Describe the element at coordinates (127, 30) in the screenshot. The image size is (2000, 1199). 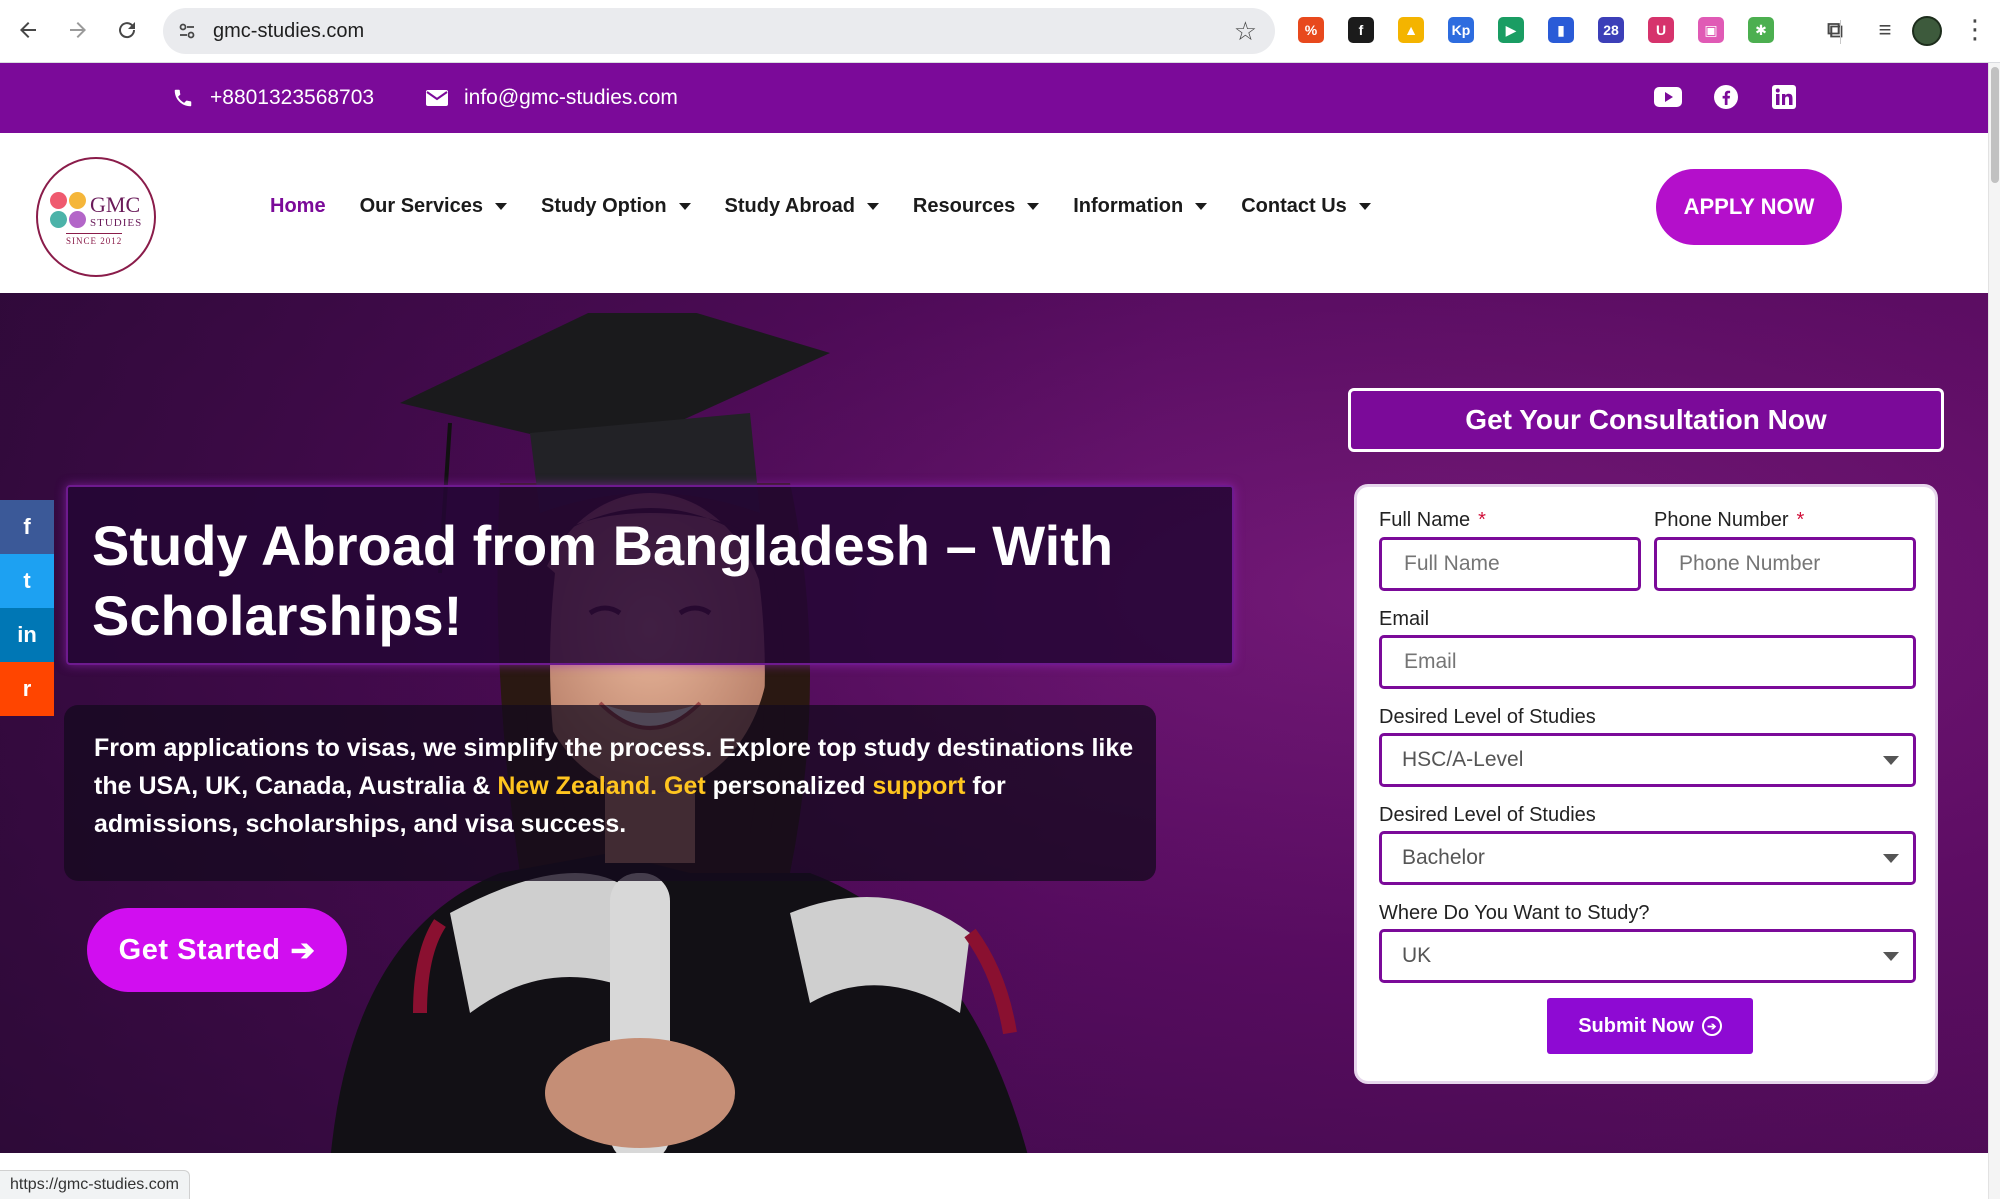
I see `reload-icon` at that location.